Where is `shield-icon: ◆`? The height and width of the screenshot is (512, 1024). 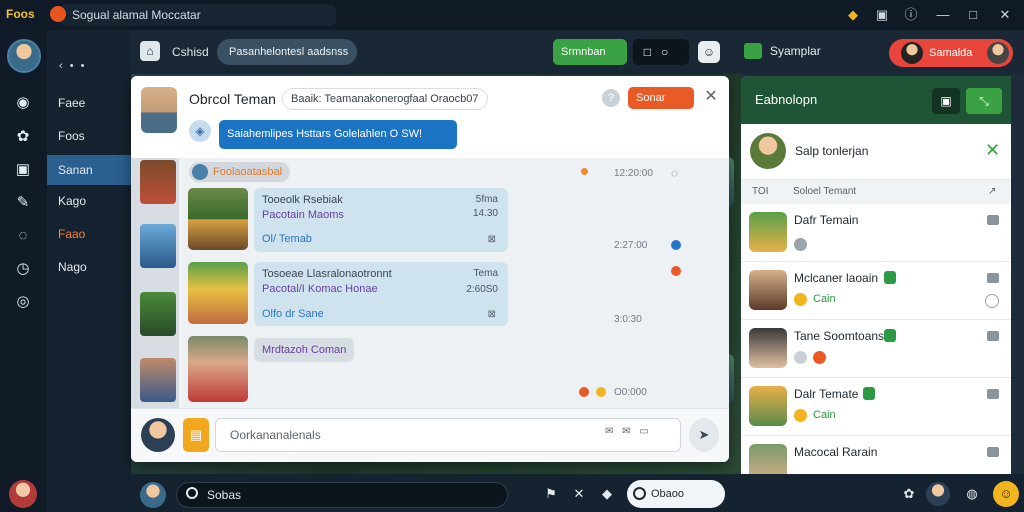 shield-icon: ◆ is located at coordinates (853, 15).